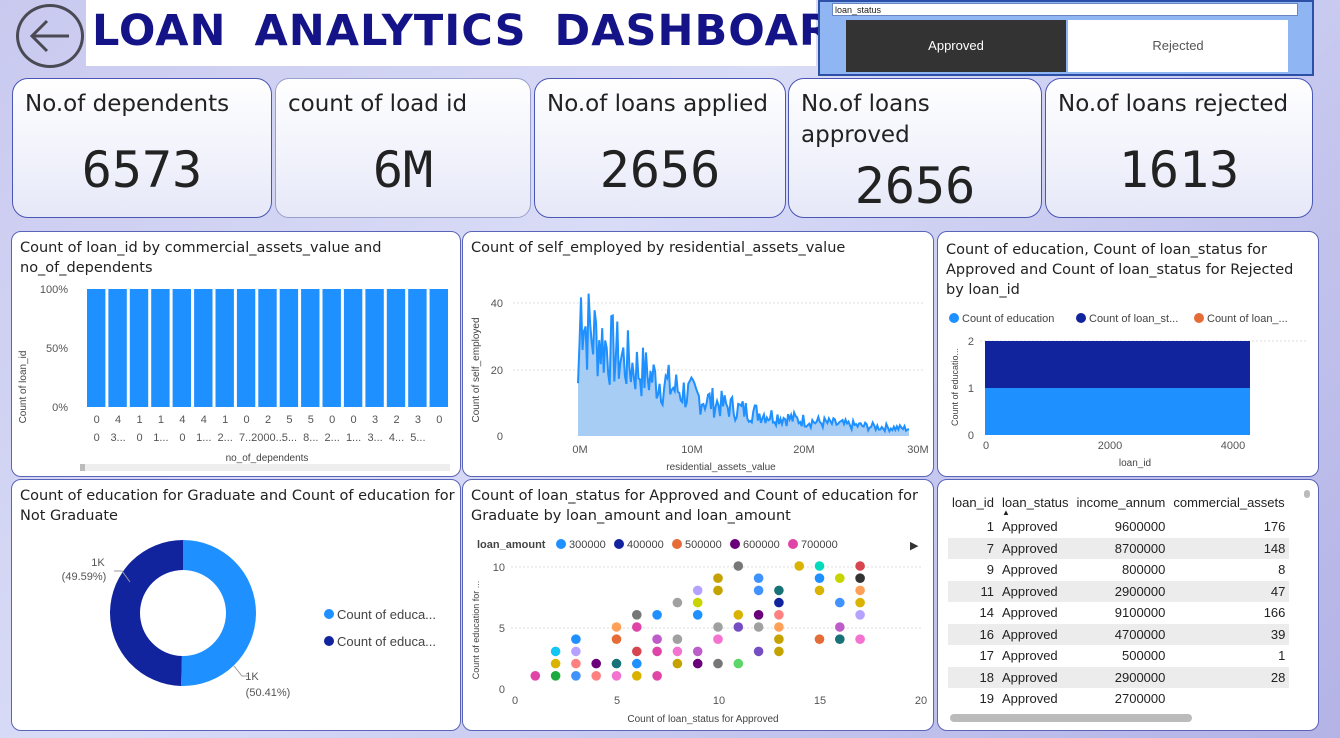 The image size is (1340, 738). I want to click on table-row: 19 Approved 2700000, so click(1118, 699).